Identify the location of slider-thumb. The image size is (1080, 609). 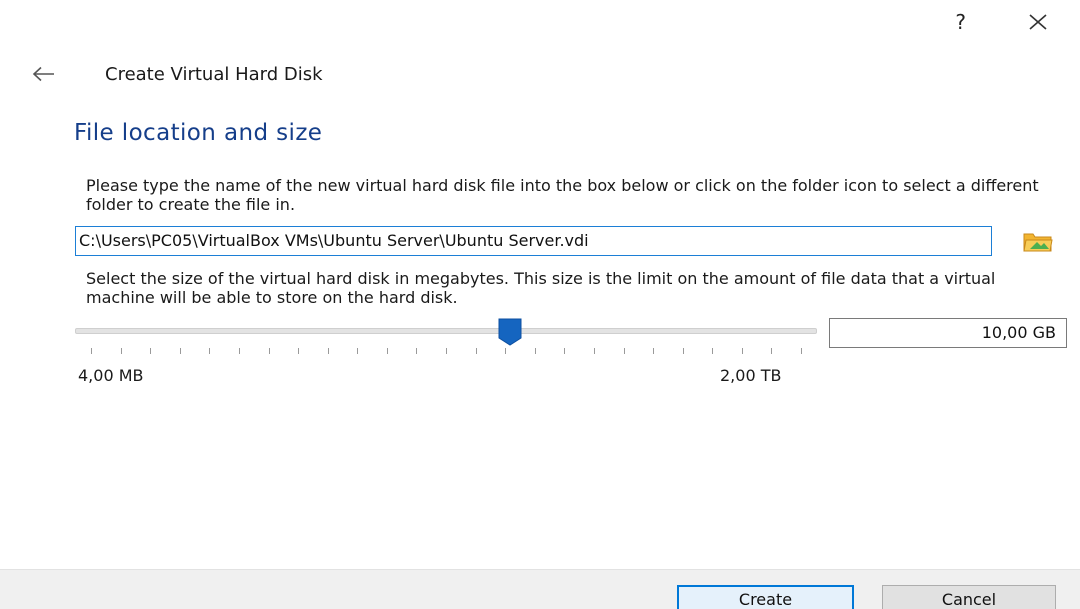
(510, 332).